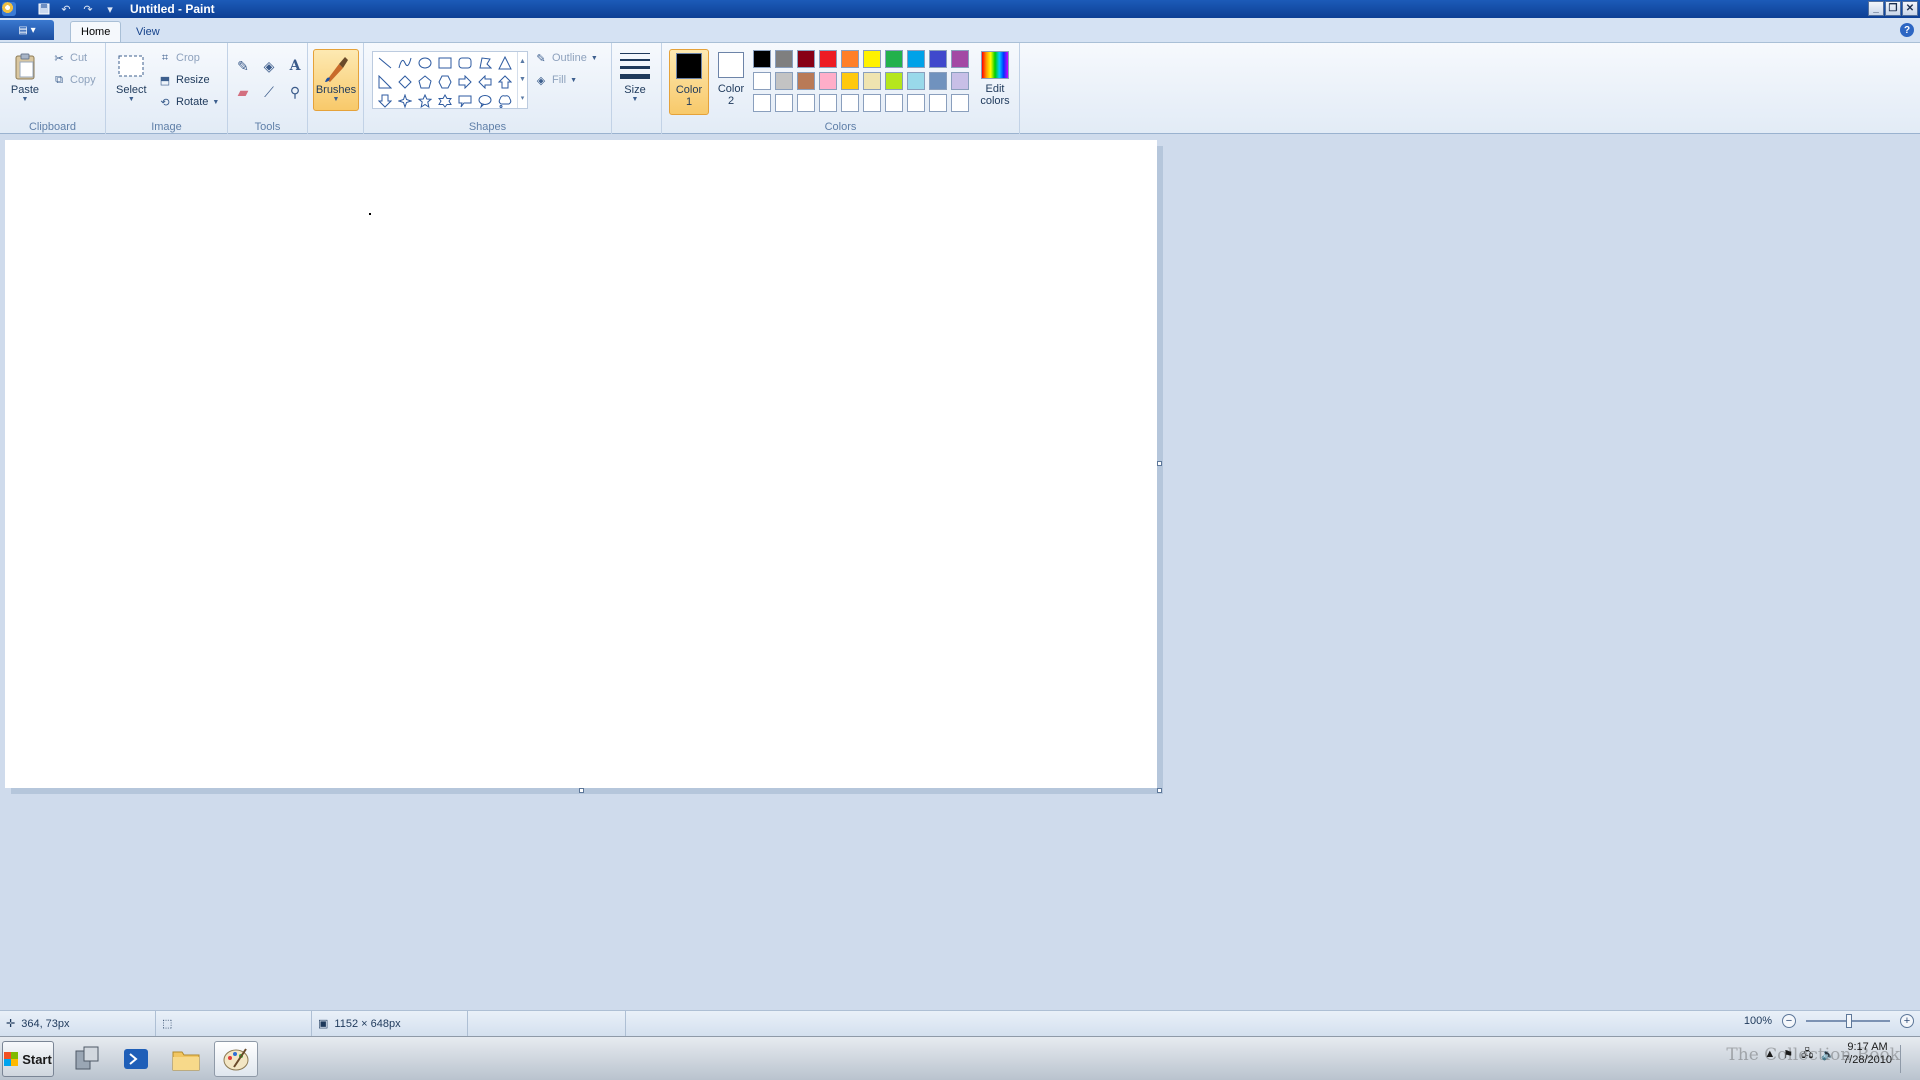  I want to click on fill-bucket-icon: ◈, so click(269, 66).